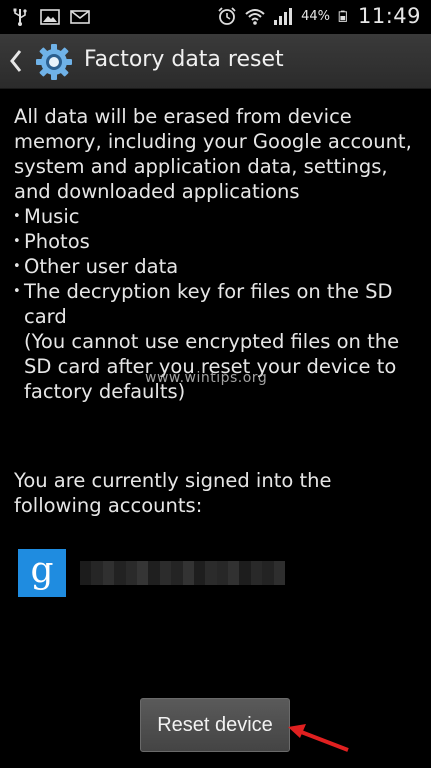  Describe the element at coordinates (227, 16) in the screenshot. I see `alarm-icon` at that location.